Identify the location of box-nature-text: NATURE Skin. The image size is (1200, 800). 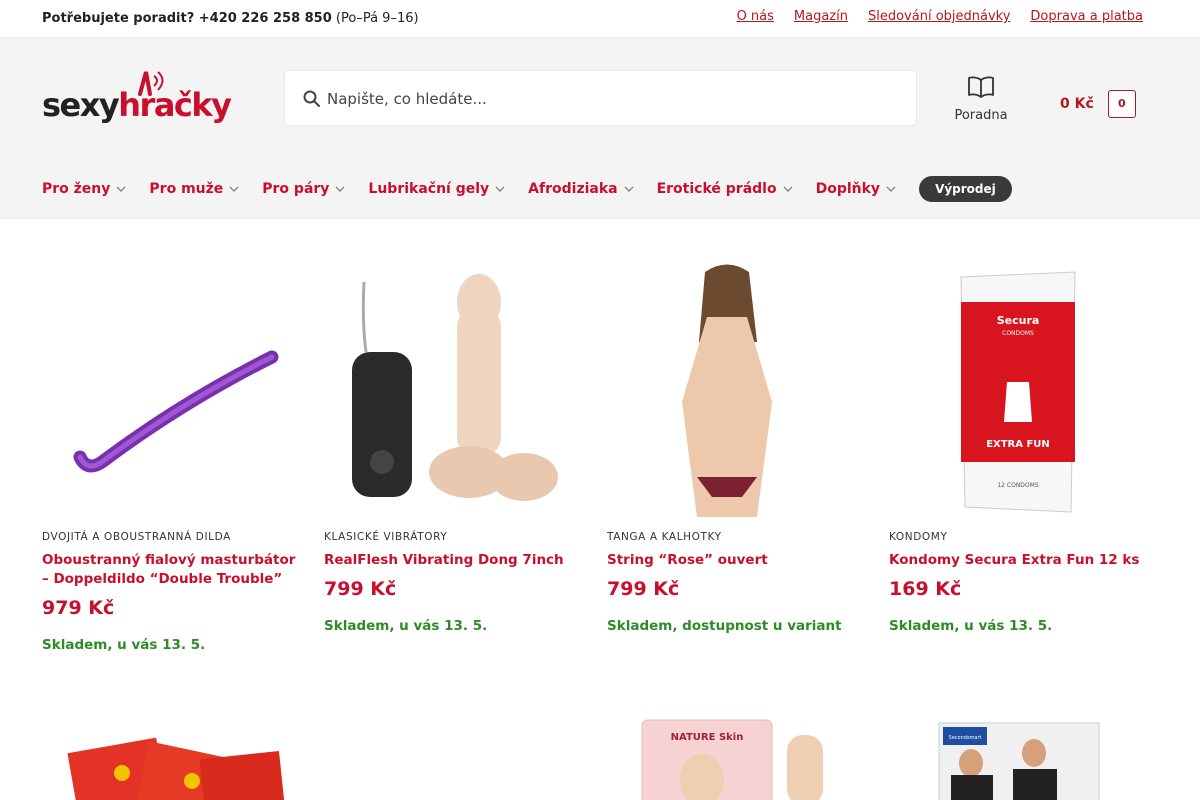
(707, 737).